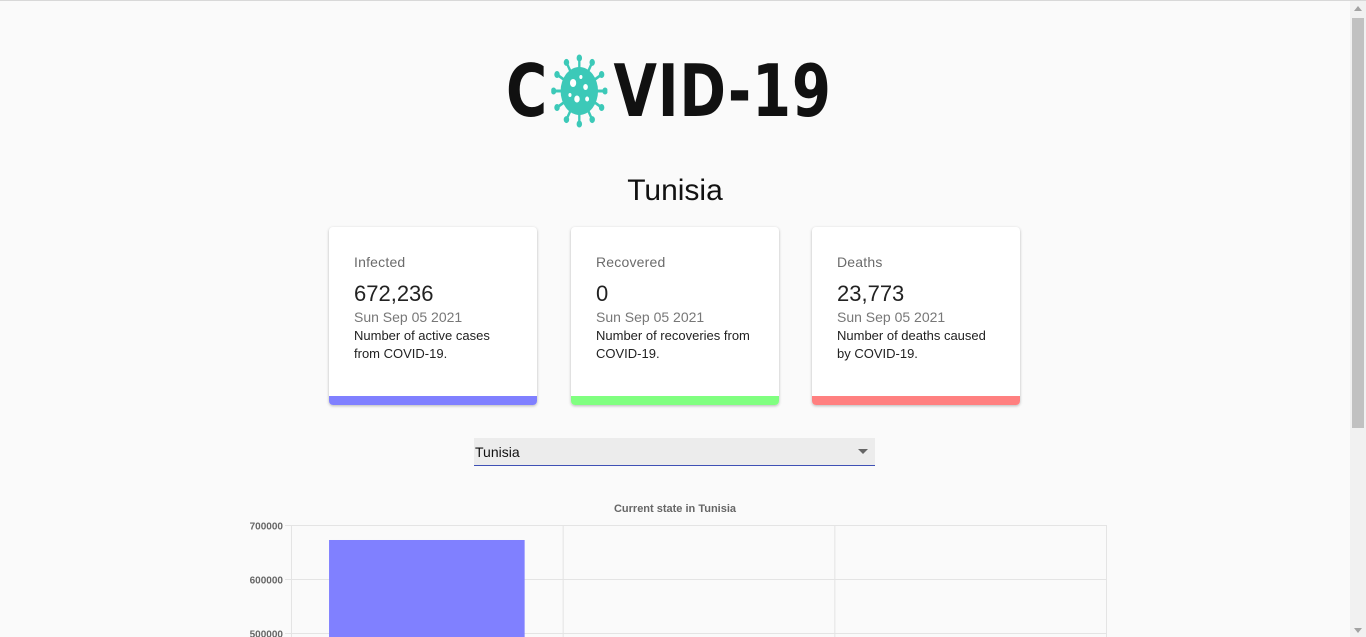 The height and width of the screenshot is (637, 1366). I want to click on card-label: Infected, so click(380, 262).